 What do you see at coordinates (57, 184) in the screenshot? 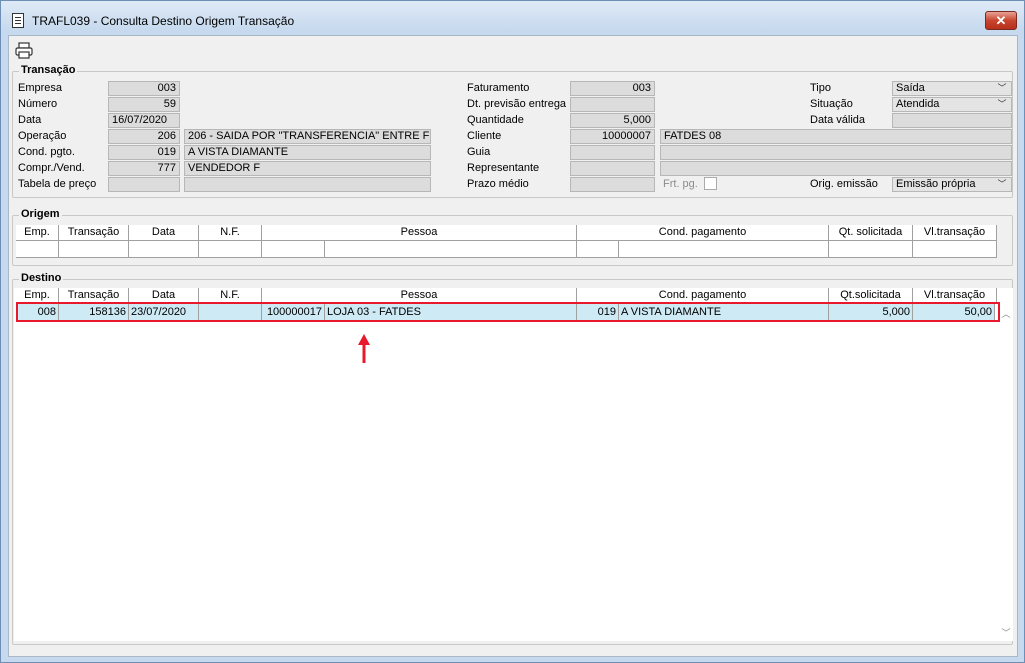
I see `tabela-preco-label: Tabela de preço` at bounding box center [57, 184].